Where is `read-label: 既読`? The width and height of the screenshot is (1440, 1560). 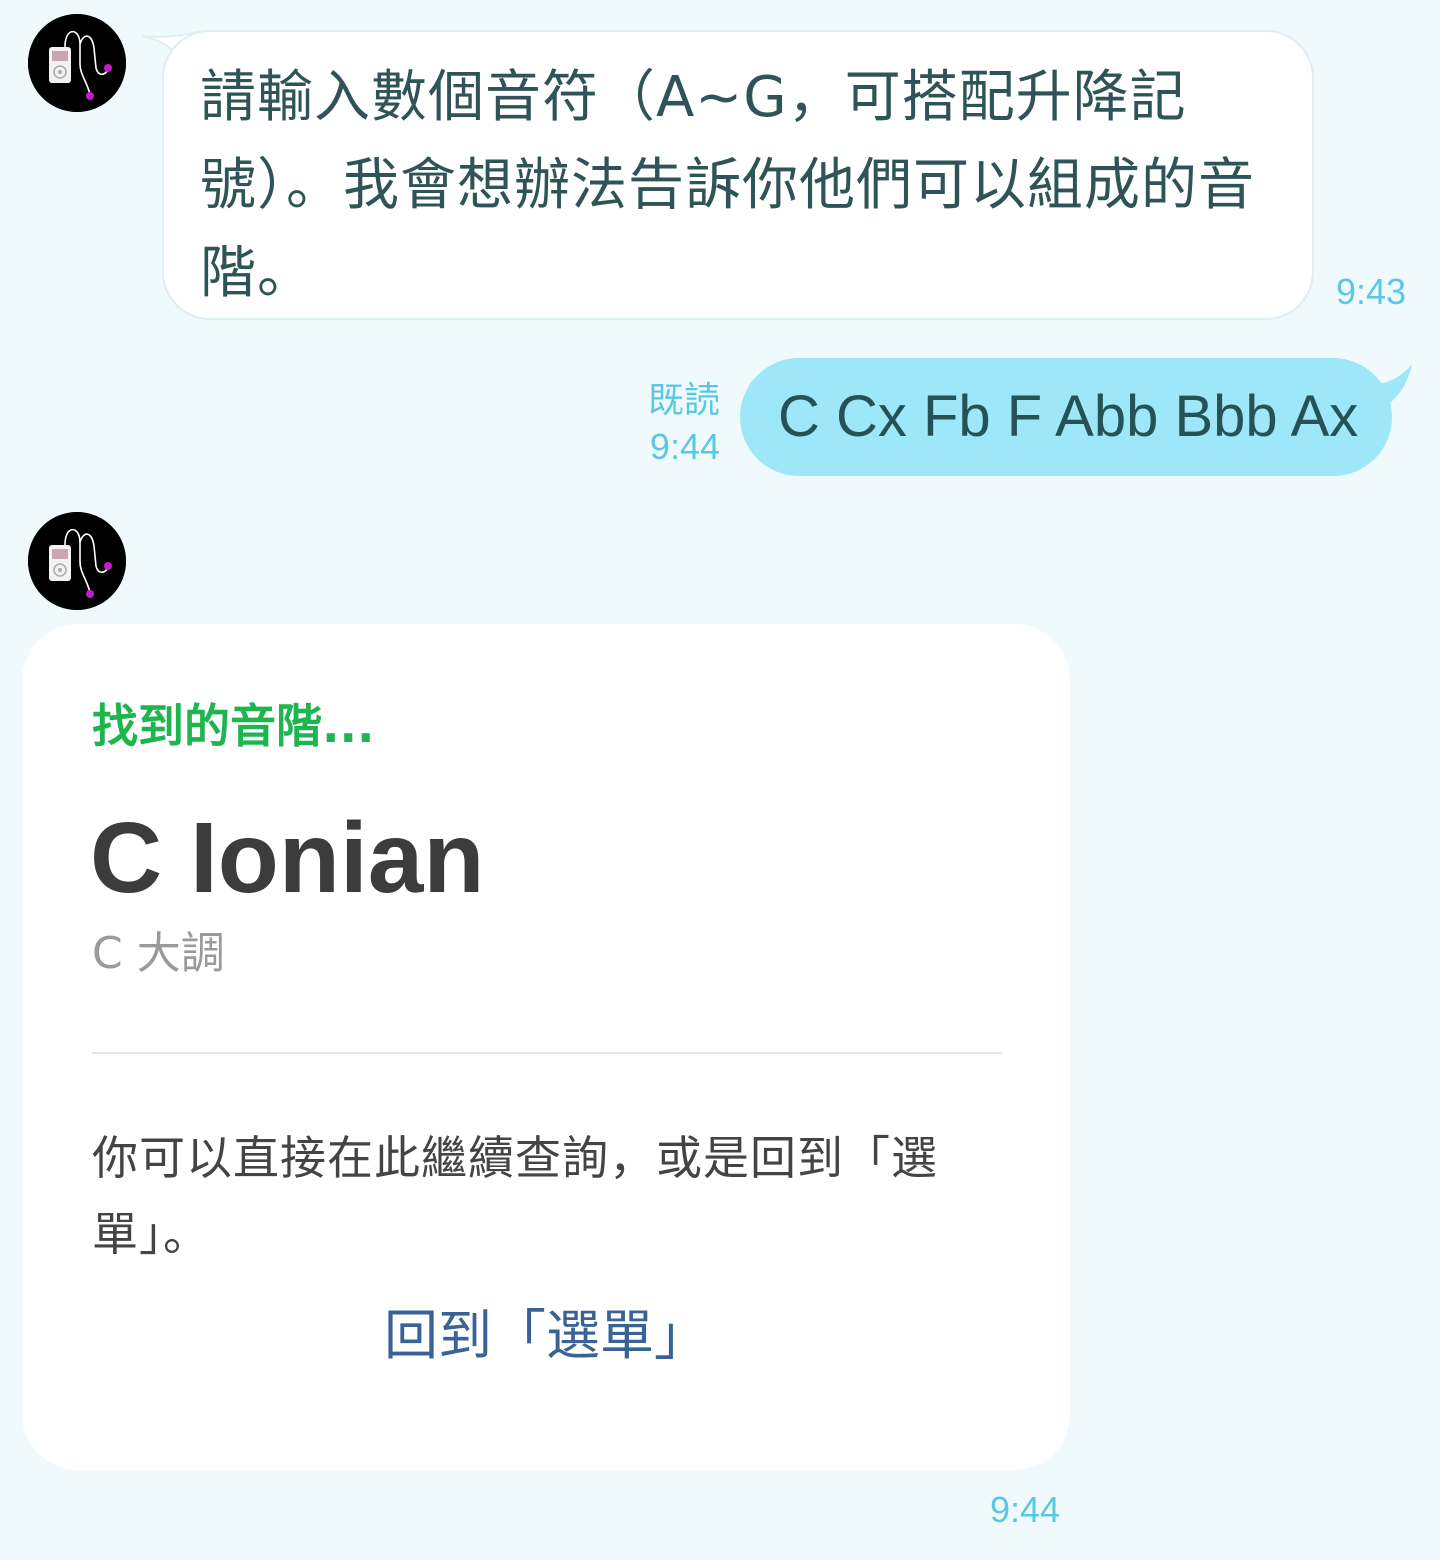 read-label: 既読 is located at coordinates (683, 400).